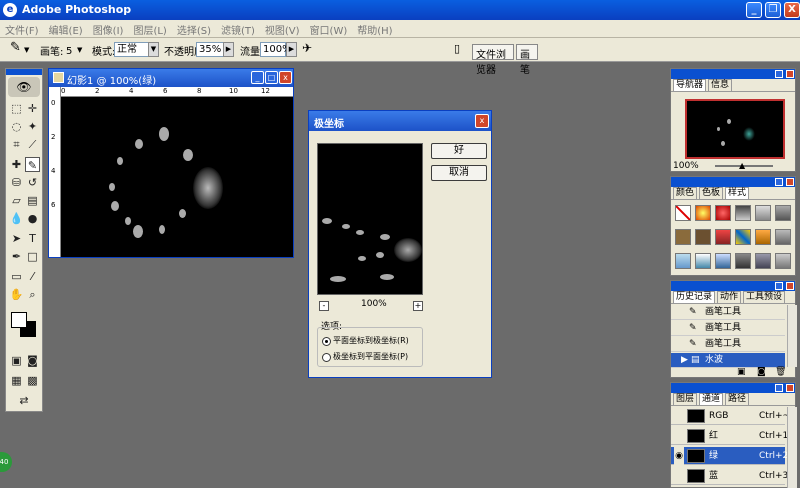 The image size is (800, 488). What do you see at coordinates (108, 28) in the screenshot?
I see `menu-image: 图像(I)` at bounding box center [108, 28].